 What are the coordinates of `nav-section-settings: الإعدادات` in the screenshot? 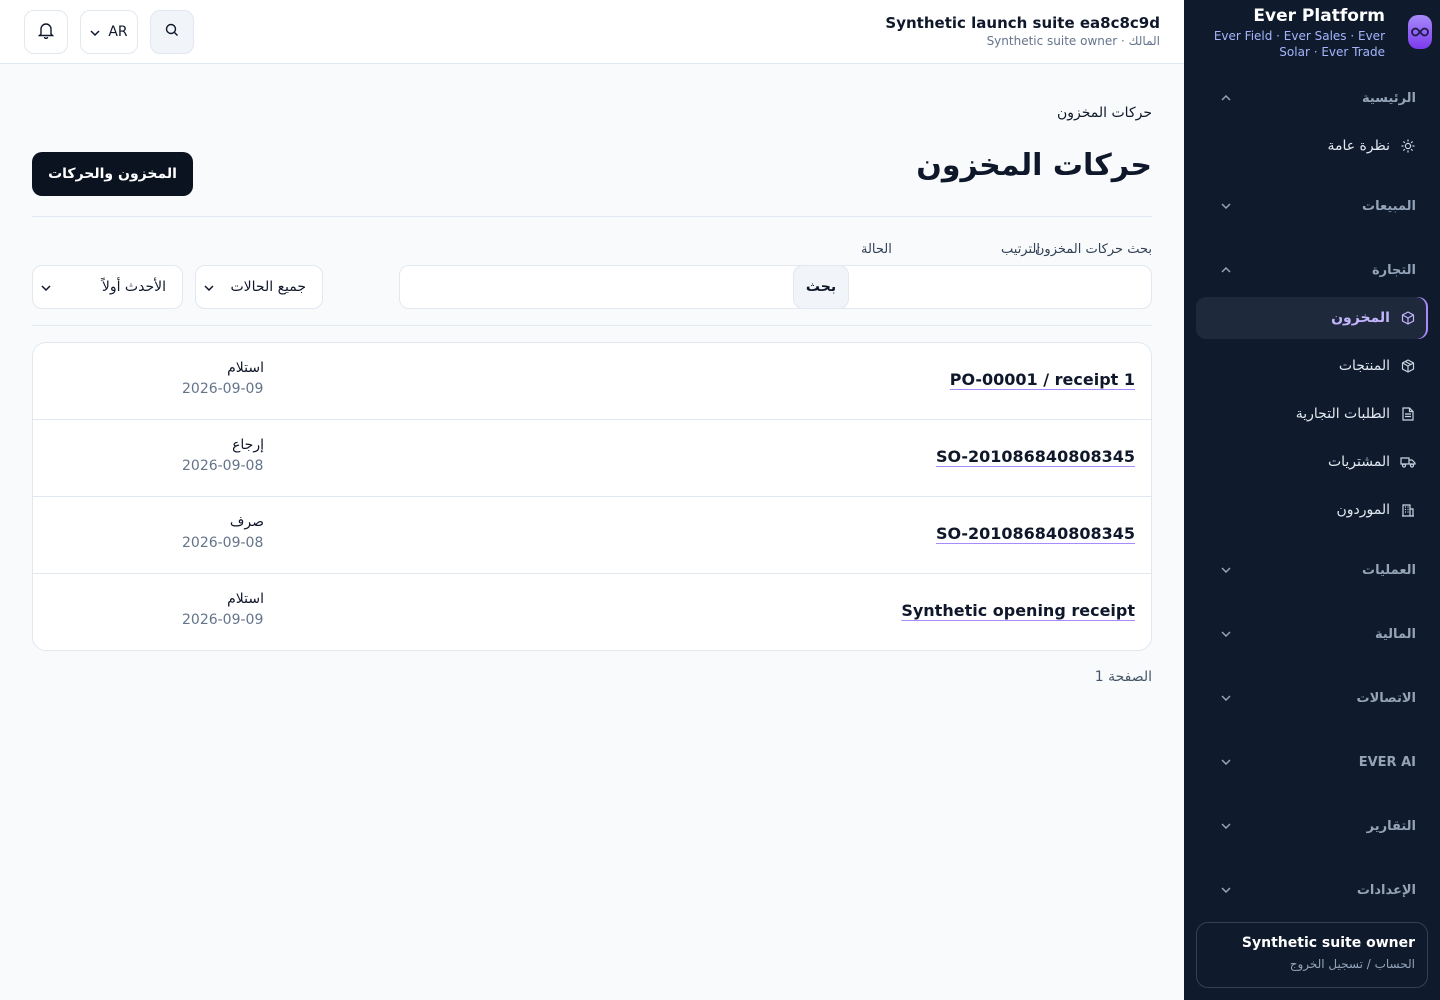 It's located at (1312, 890).